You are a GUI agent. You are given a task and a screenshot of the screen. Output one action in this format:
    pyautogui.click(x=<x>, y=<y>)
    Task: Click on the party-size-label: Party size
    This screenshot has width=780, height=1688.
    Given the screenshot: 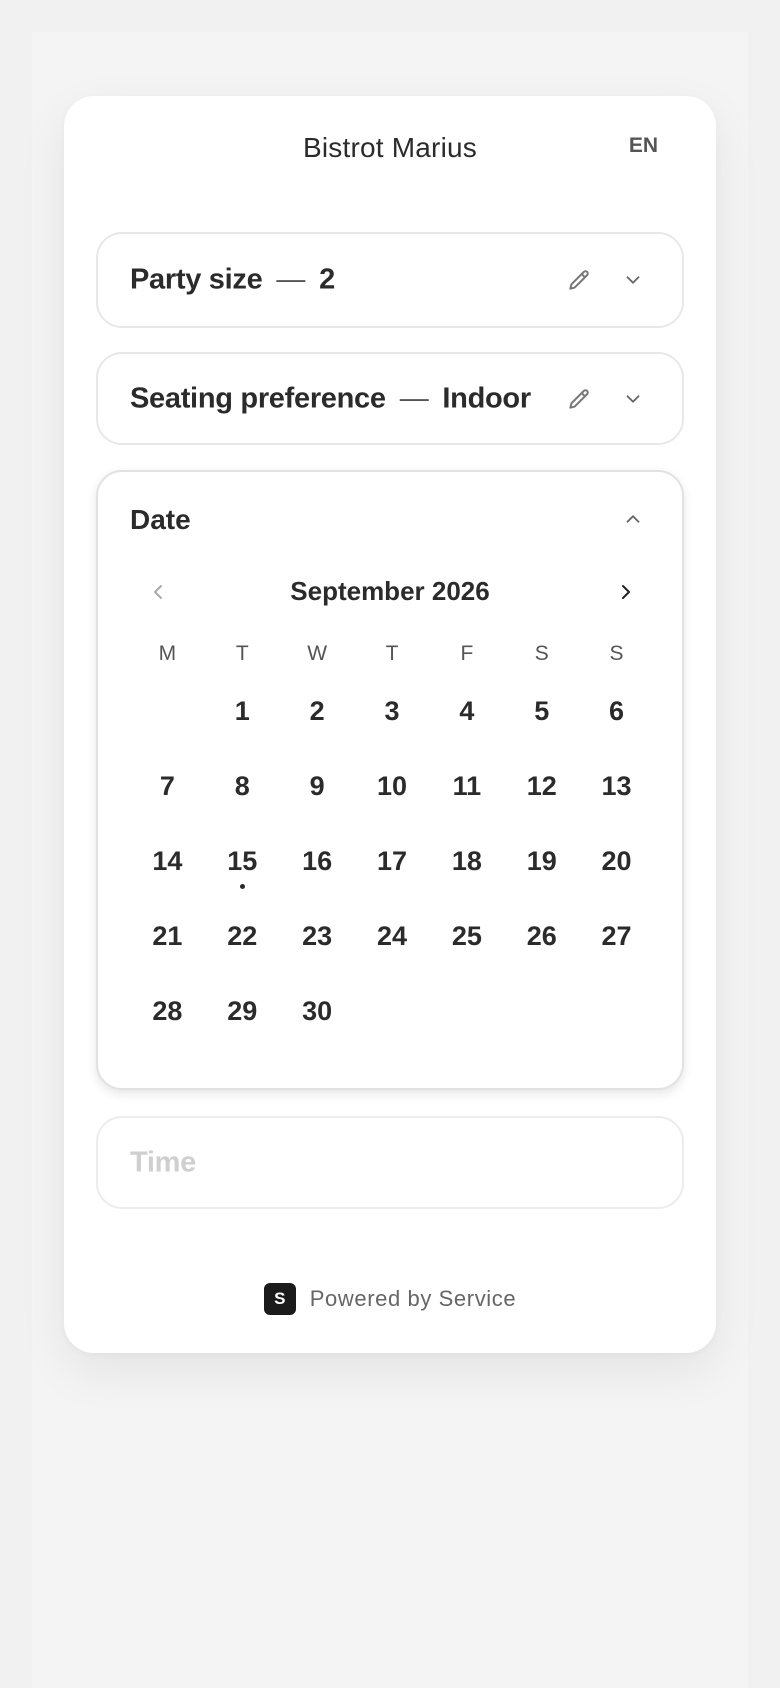 What is the action you would take?
    pyautogui.click(x=196, y=279)
    